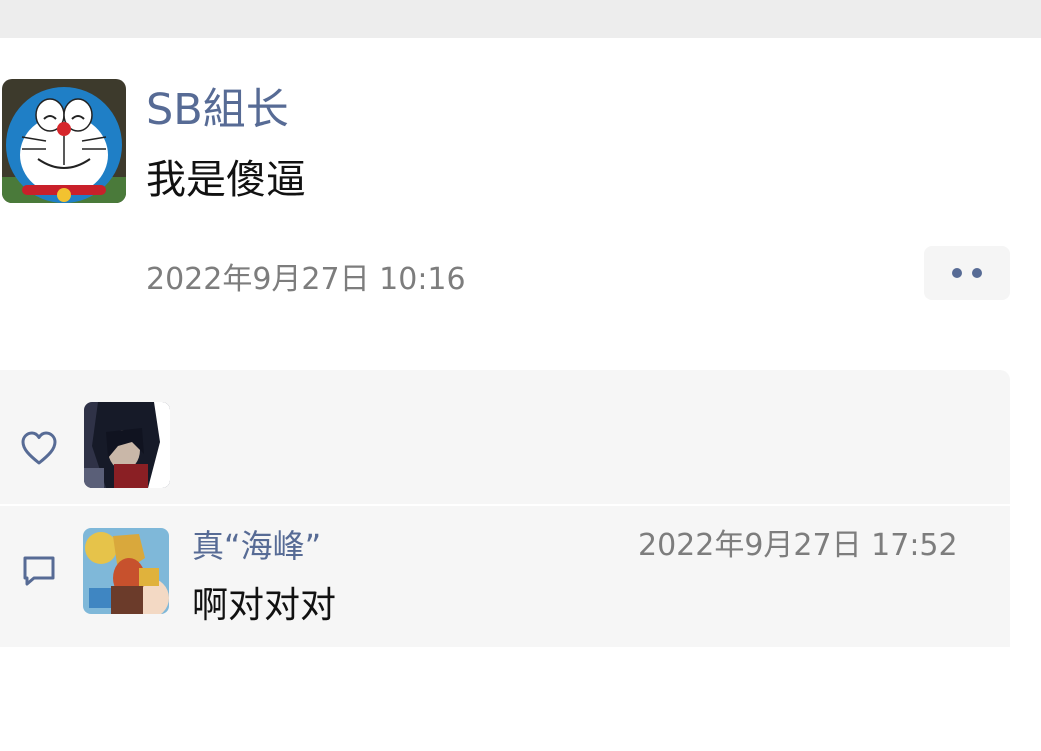  Describe the element at coordinates (126, 571) in the screenshot. I see `commenter-avatar` at that location.